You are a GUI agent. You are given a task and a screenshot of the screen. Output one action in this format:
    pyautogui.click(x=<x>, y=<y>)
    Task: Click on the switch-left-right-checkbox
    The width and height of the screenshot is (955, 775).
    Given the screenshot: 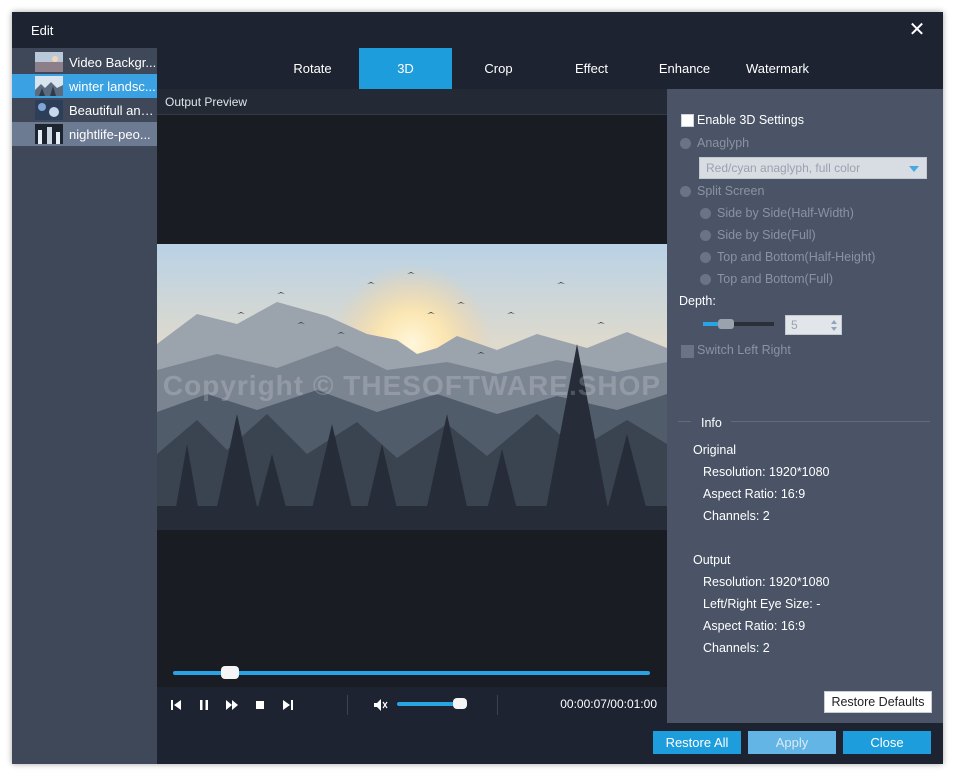 What is the action you would take?
    pyautogui.click(x=687, y=351)
    